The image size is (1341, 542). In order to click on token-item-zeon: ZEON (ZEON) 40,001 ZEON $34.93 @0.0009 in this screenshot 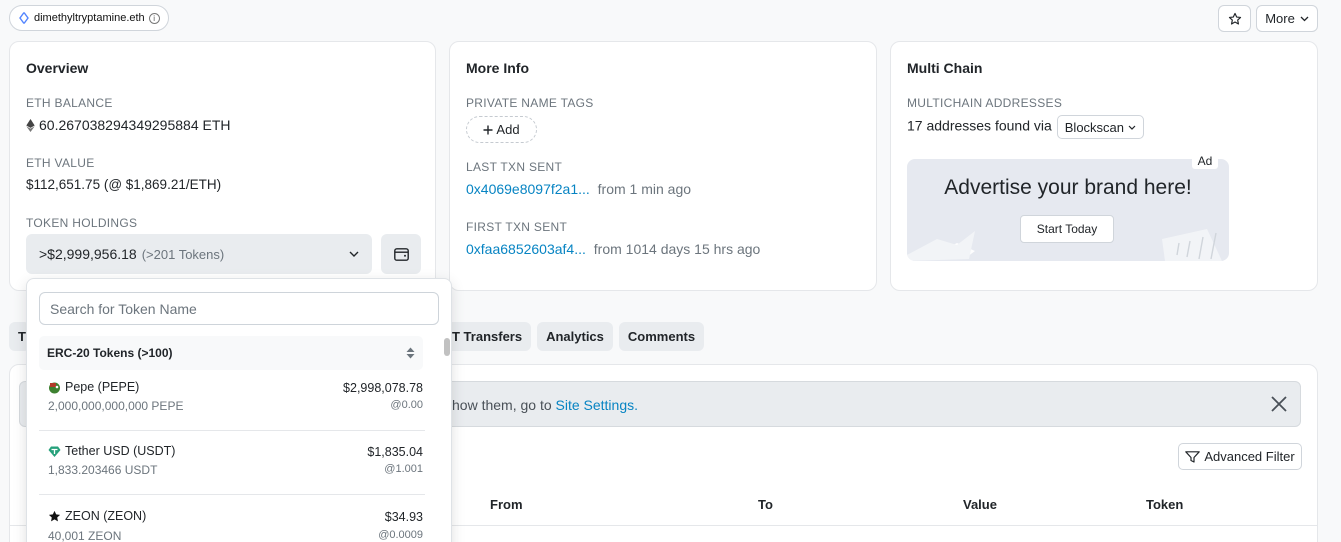, I will do `click(232, 521)`.